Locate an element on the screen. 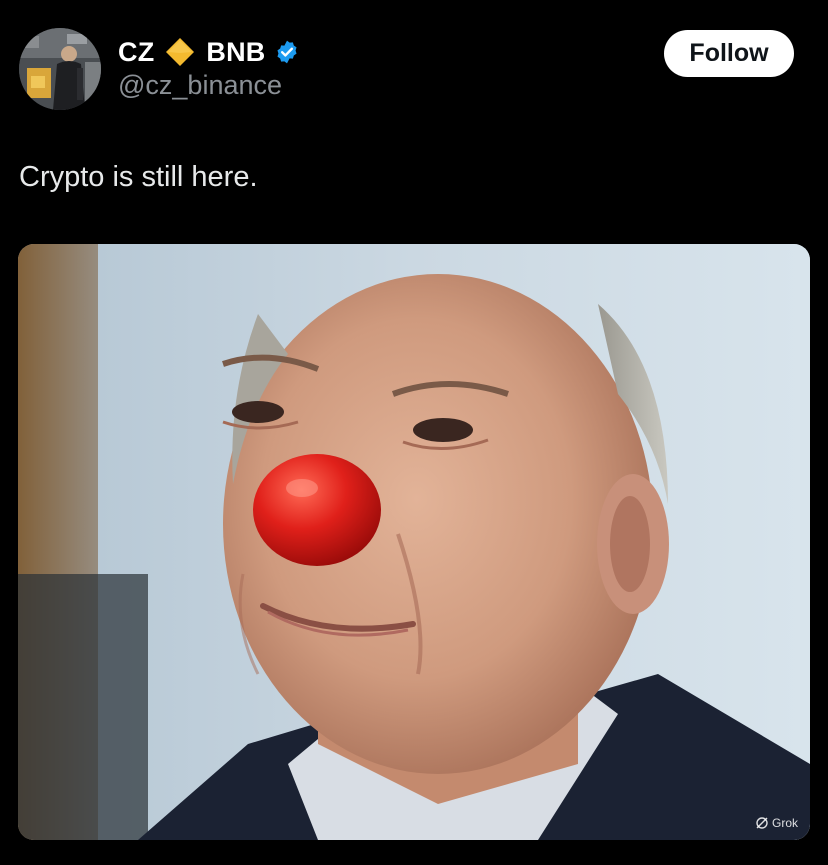  author-name-part1: CZ is located at coordinates (136, 52).